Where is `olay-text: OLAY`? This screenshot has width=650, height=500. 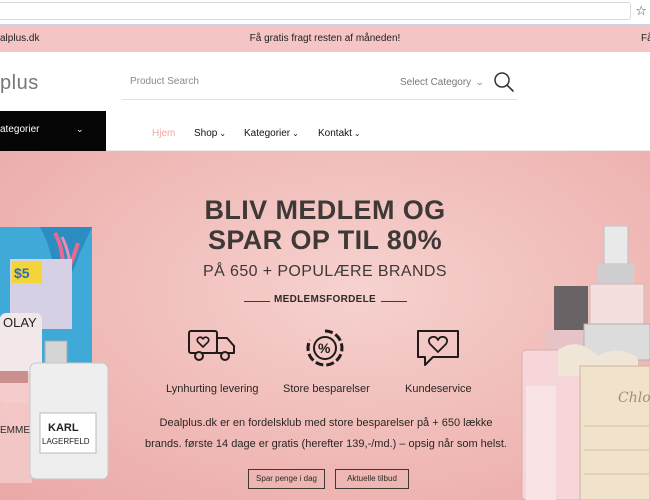
olay-text: OLAY is located at coordinates (20, 322).